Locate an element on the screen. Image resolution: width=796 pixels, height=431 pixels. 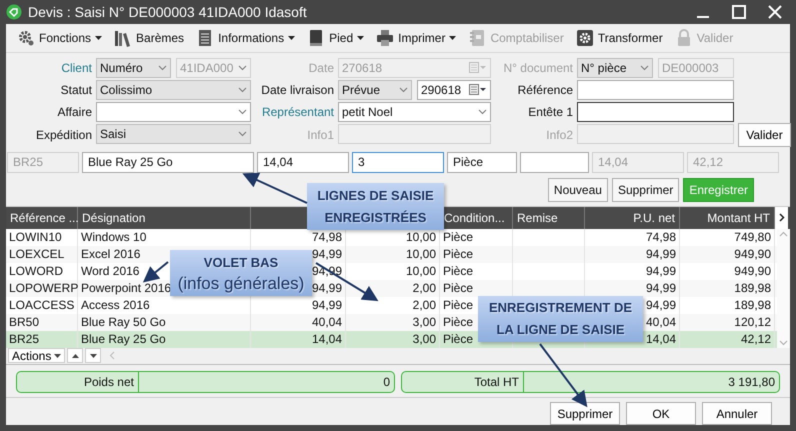
toolbar-button: Imprimer is located at coordinates (416, 38).